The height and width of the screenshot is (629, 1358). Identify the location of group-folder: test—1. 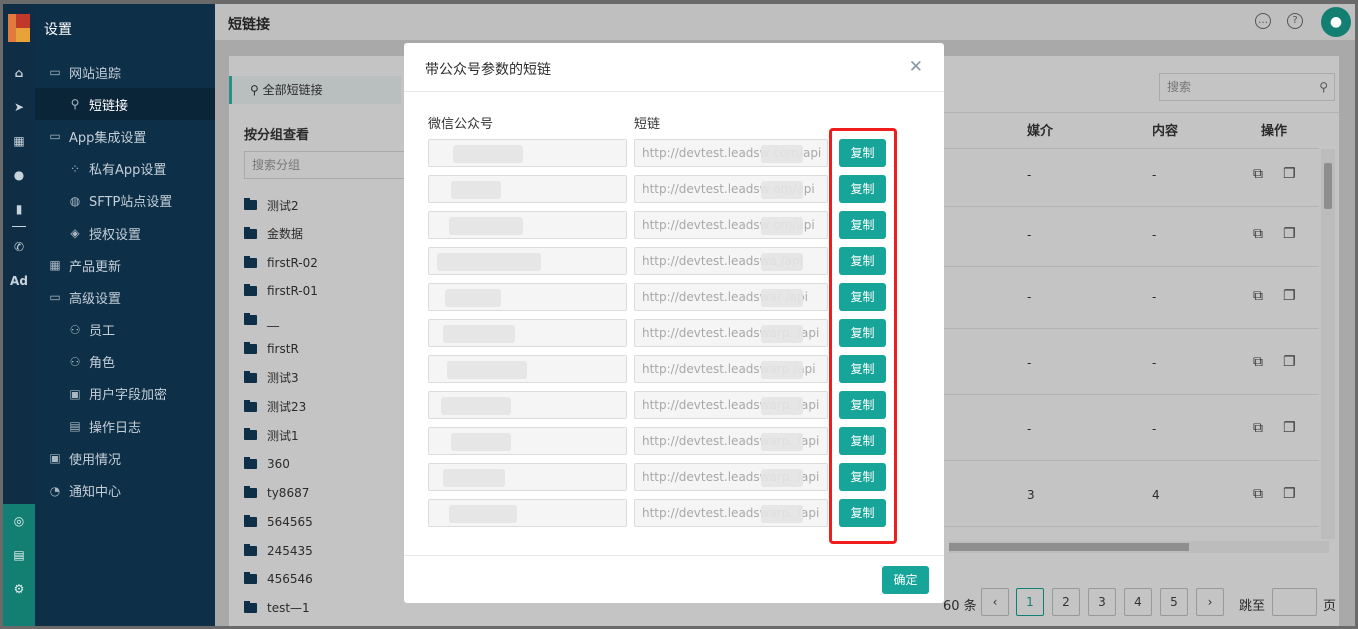
(277, 608).